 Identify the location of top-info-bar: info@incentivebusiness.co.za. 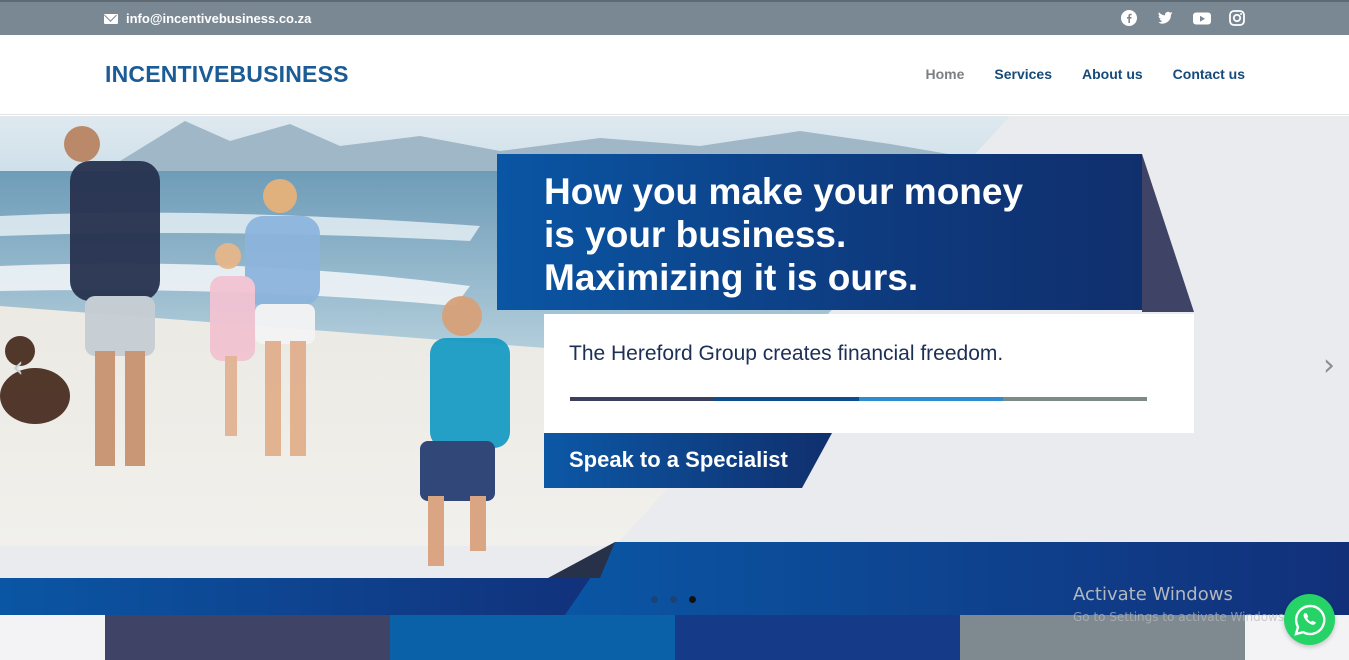
(674, 17).